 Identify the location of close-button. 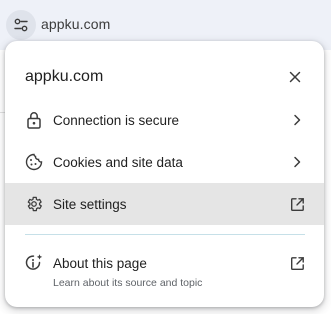
(295, 77).